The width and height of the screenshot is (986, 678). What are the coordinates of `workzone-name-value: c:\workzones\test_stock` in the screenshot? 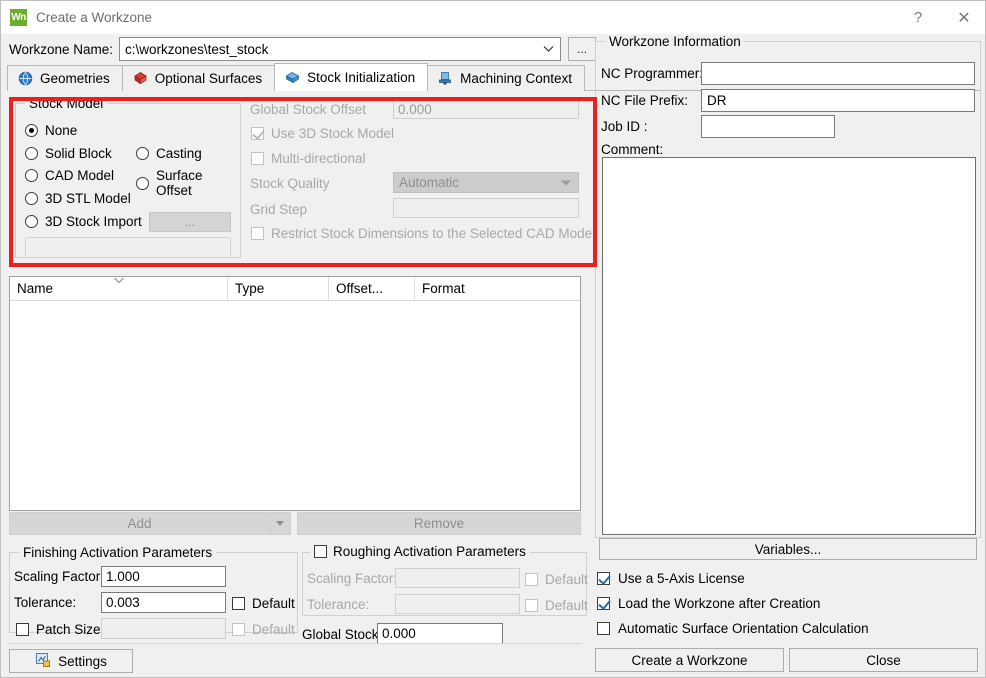 It's located at (197, 49).